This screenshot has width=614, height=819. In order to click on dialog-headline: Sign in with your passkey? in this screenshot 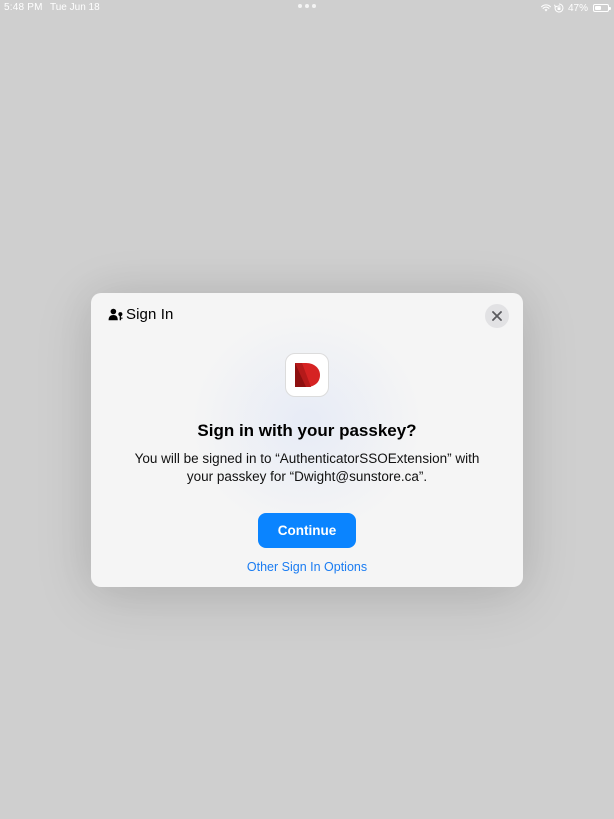, I will do `click(307, 430)`.